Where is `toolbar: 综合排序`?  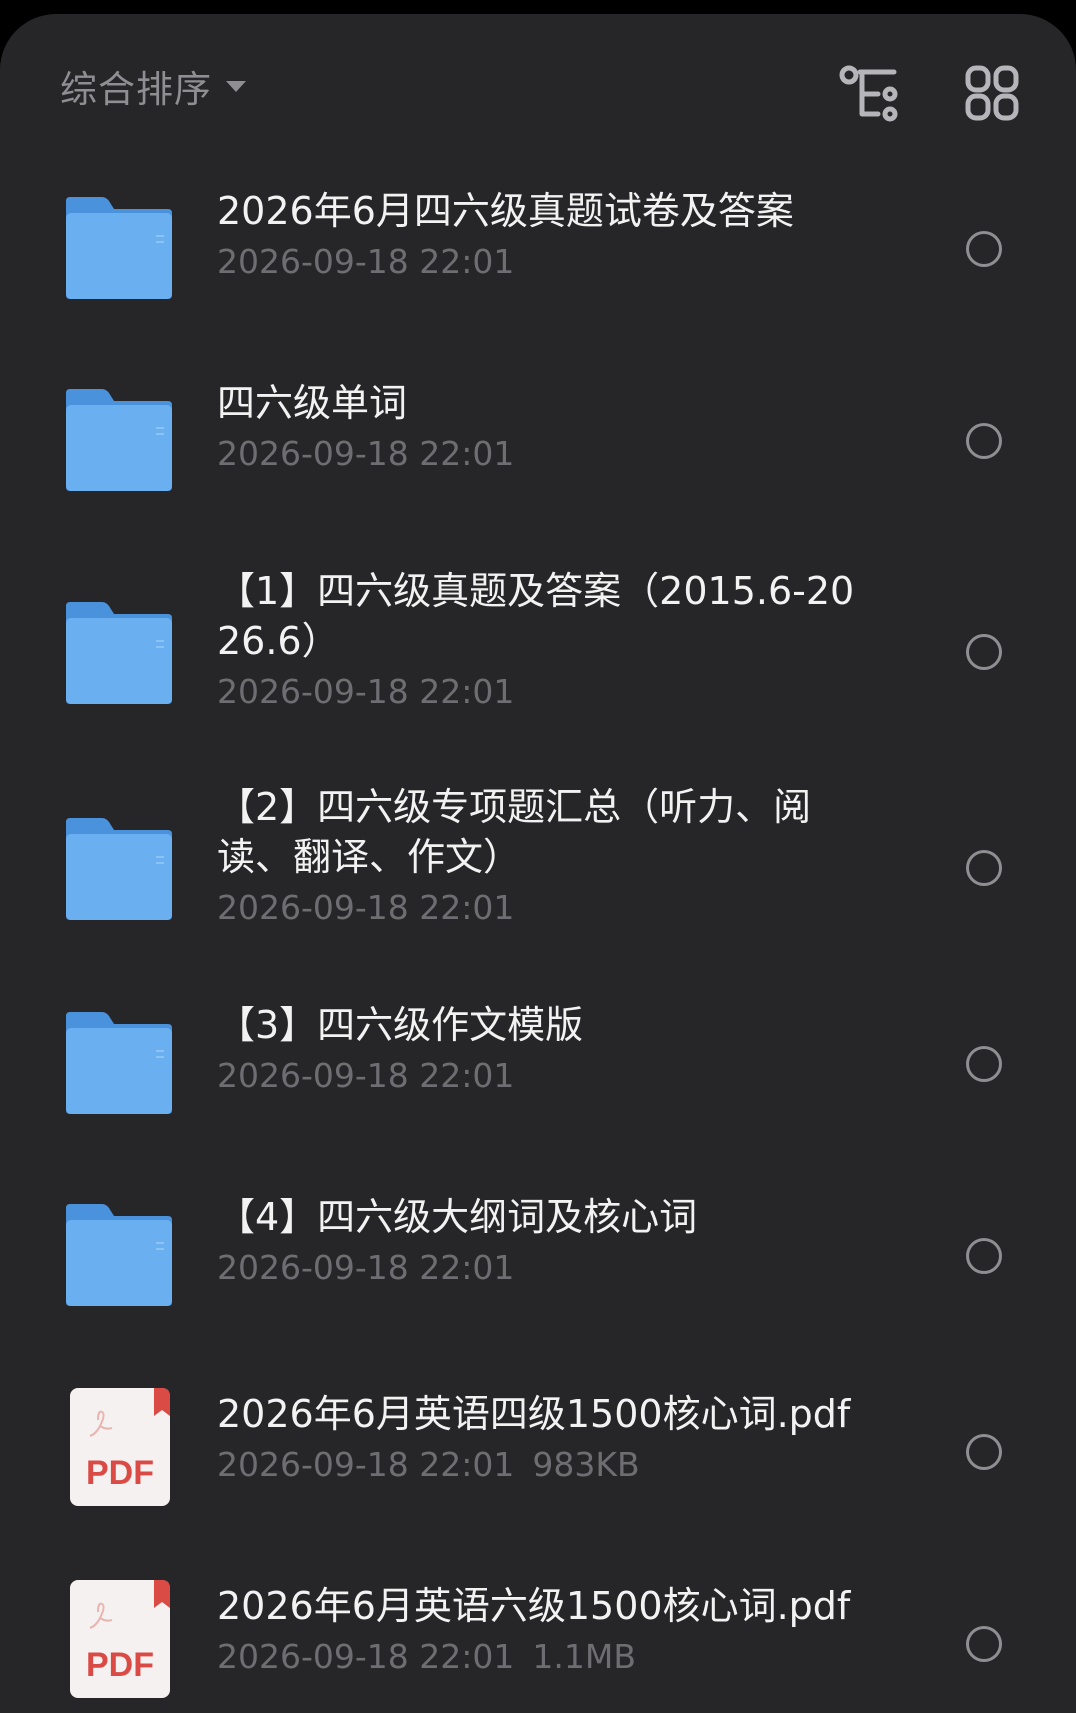 toolbar: 综合排序 is located at coordinates (538, 80).